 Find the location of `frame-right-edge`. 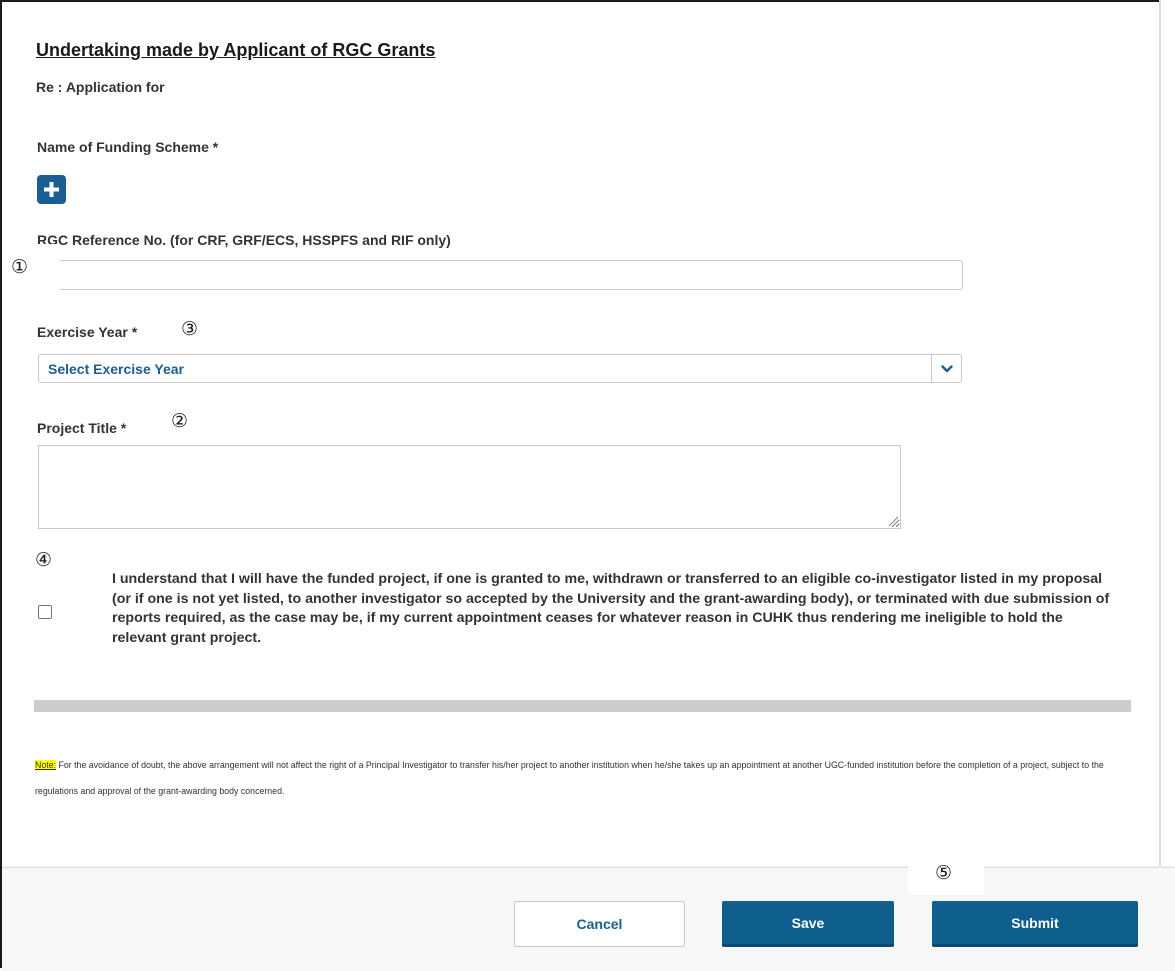

frame-right-edge is located at coordinates (1160, 433).